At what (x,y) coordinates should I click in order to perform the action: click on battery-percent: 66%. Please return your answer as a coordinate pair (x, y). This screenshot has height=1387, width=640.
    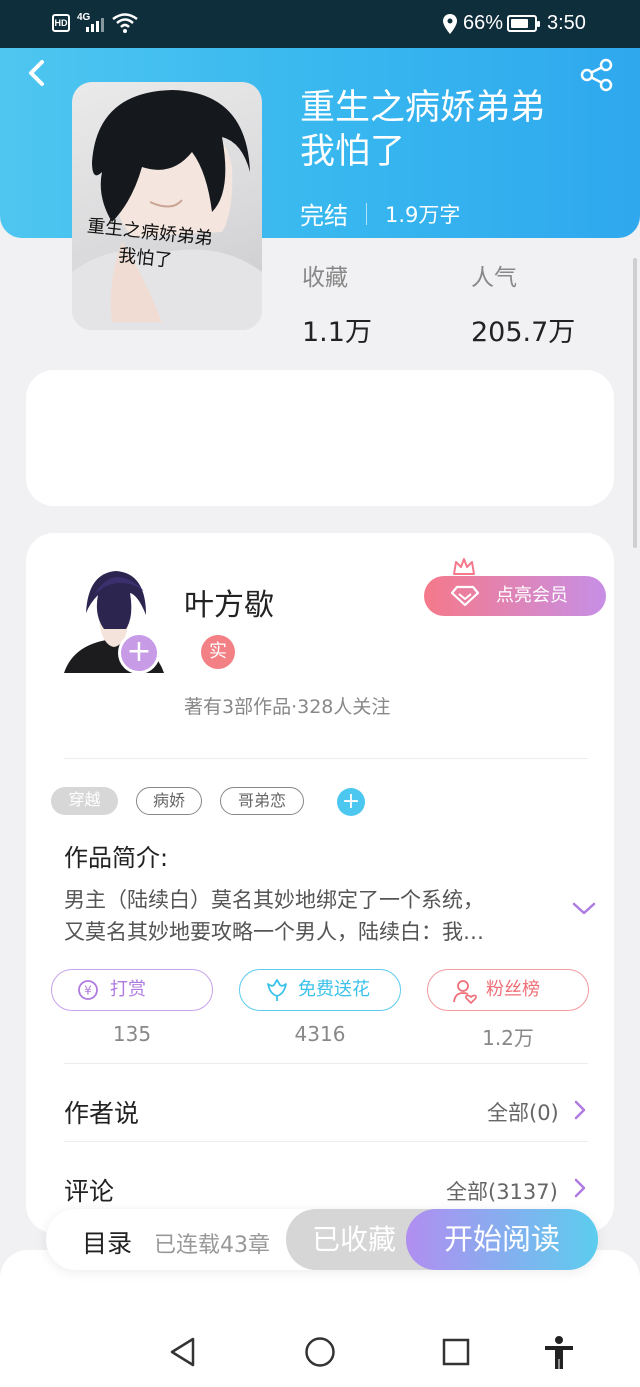
    Looking at the image, I should click on (483, 23).